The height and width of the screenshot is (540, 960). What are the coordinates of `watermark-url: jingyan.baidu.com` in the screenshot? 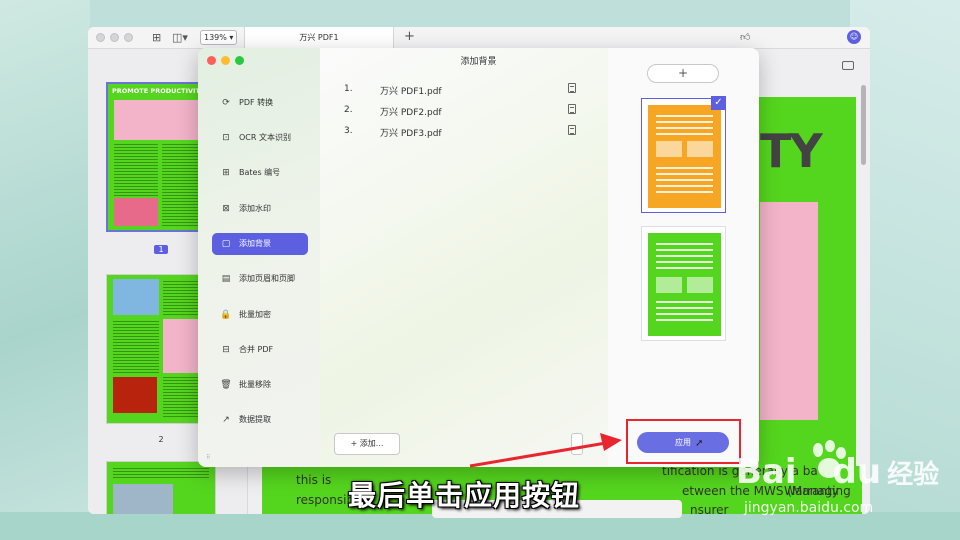 It's located at (809, 508).